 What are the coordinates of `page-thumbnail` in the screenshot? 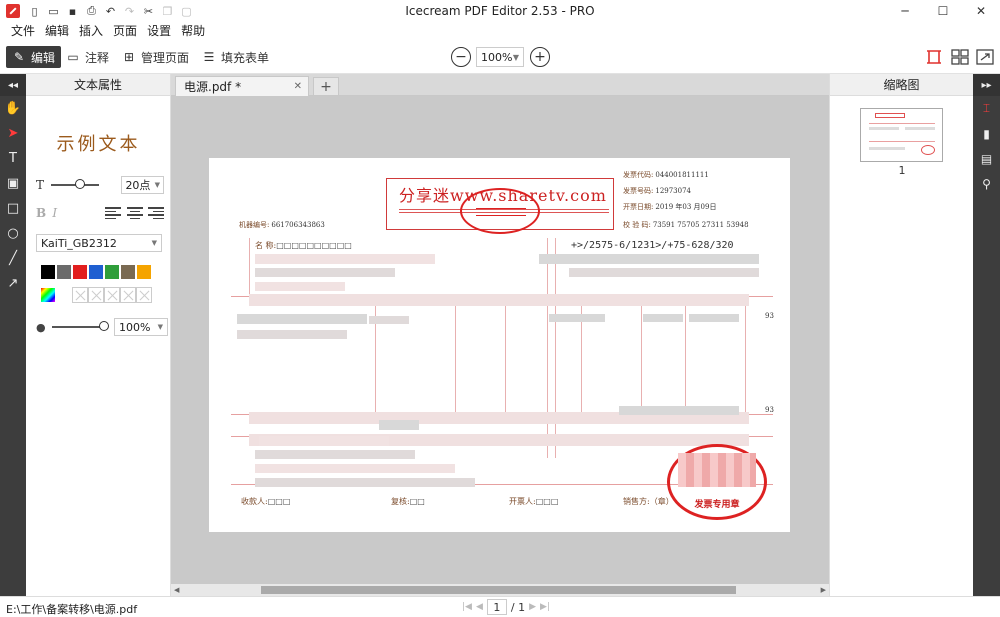 It's located at (901, 135).